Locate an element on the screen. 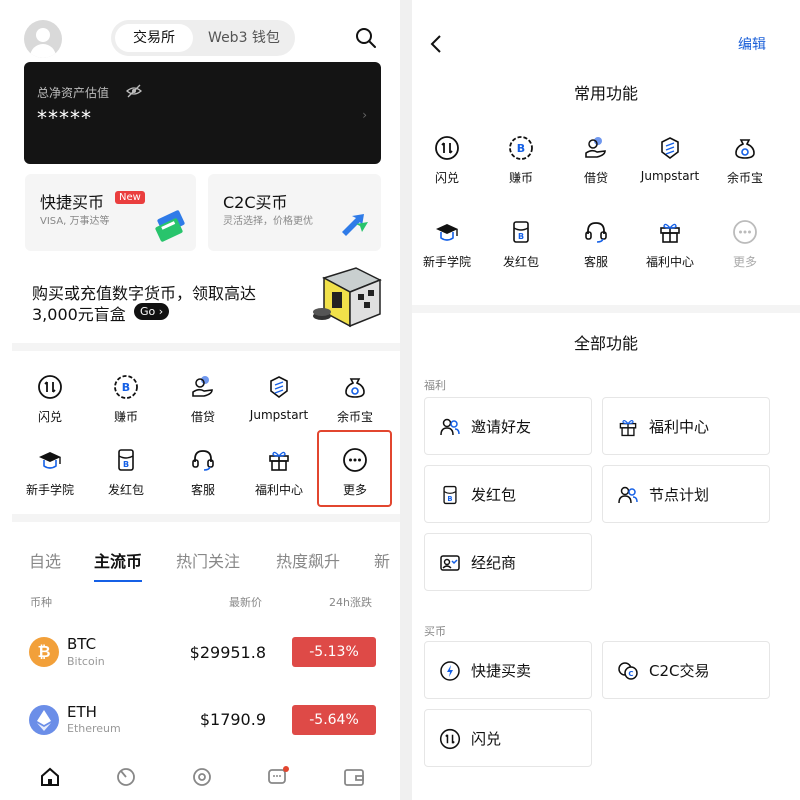  c2c-buy-card: C2C买币 灵活选择，价格更优 is located at coordinates (294, 212).